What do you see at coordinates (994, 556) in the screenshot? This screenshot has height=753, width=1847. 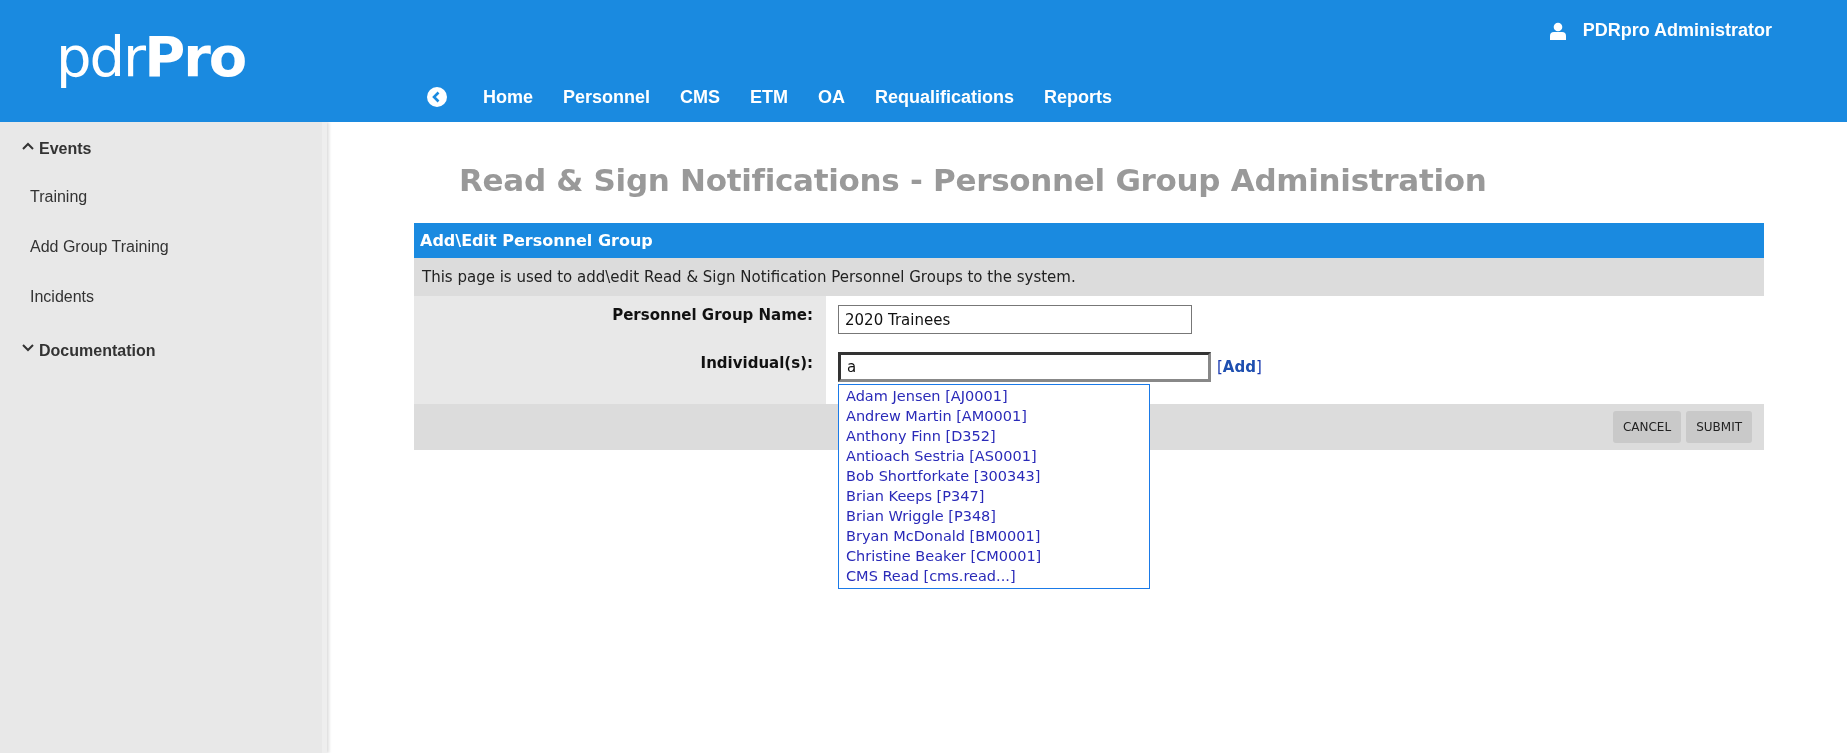 I see `suggestion-item: Christine Beaker [CM0001]` at bounding box center [994, 556].